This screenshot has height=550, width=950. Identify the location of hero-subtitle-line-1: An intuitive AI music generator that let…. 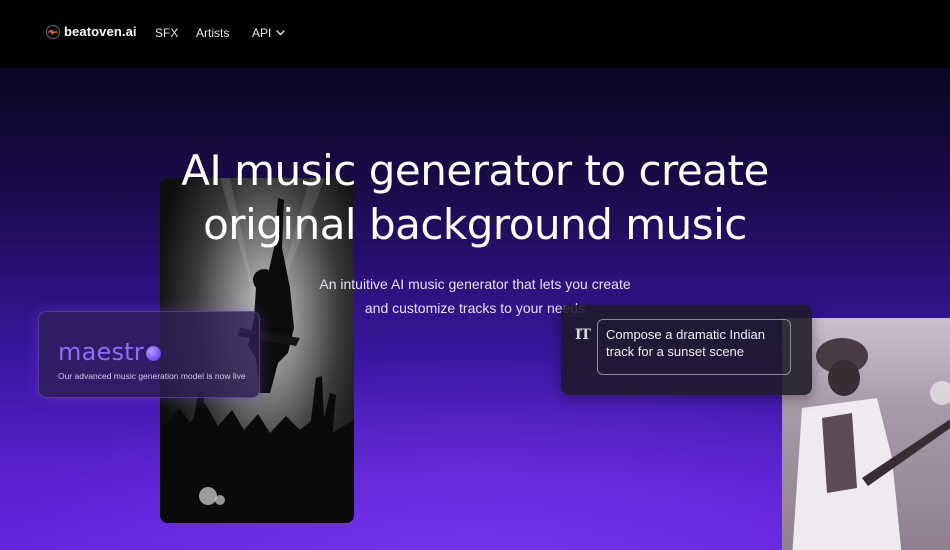
(475, 284).